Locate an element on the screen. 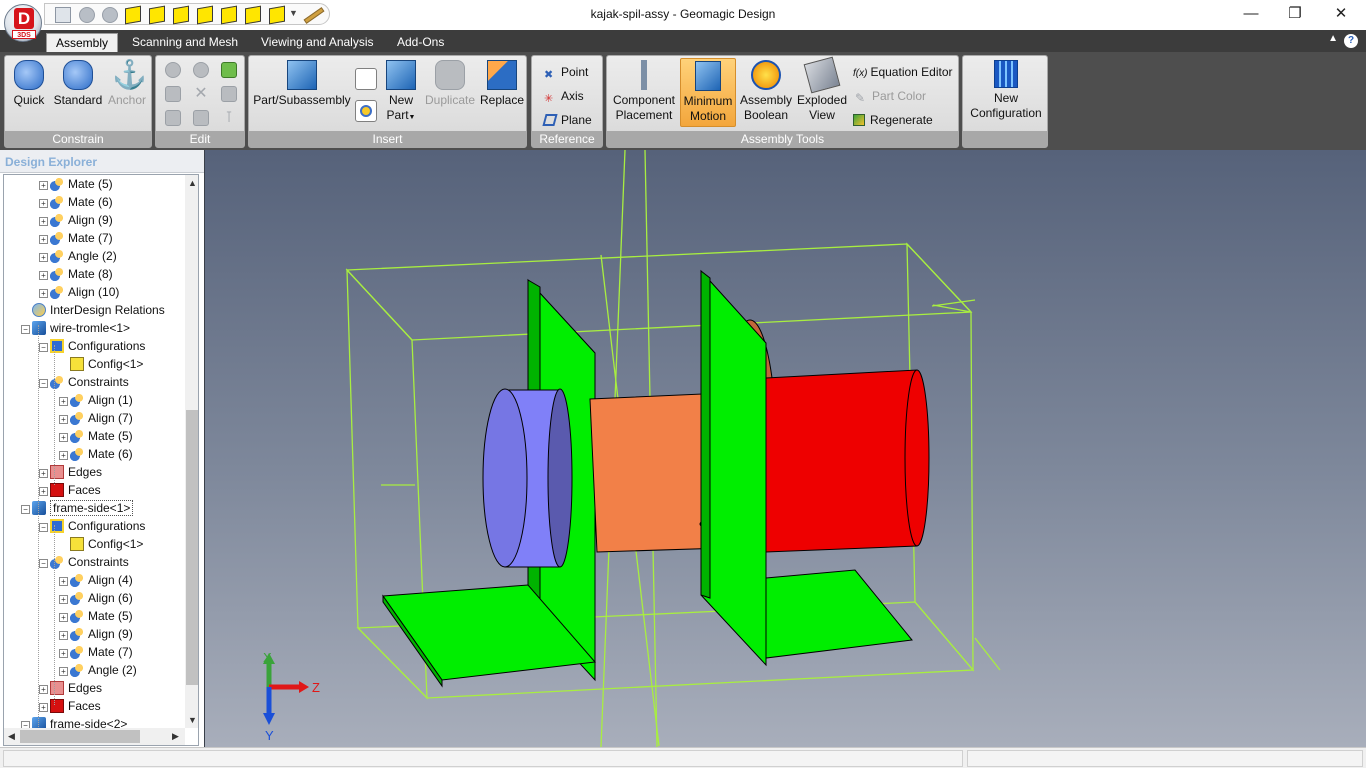  edit-hide-icon is located at coordinates (229, 94).